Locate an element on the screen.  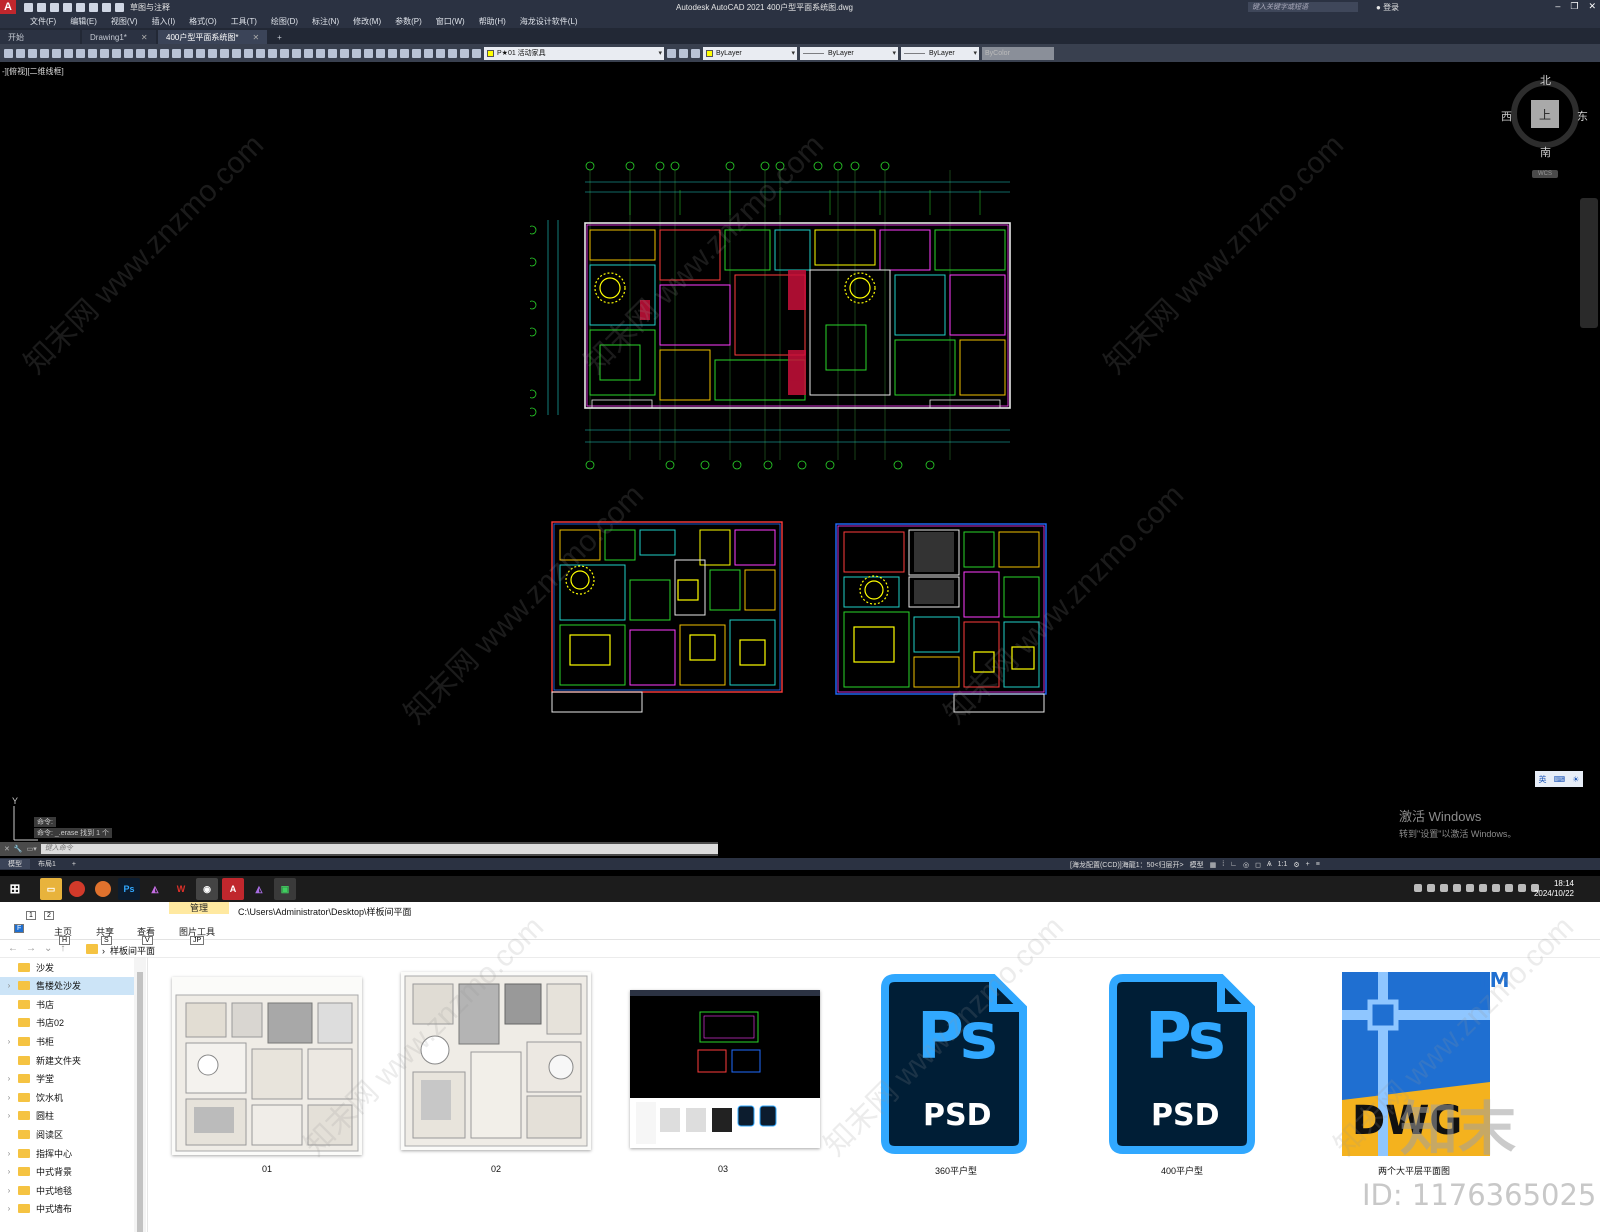
tab-400-plan: 400户型平面系统图* ✕ is located at coordinates (213, 37).